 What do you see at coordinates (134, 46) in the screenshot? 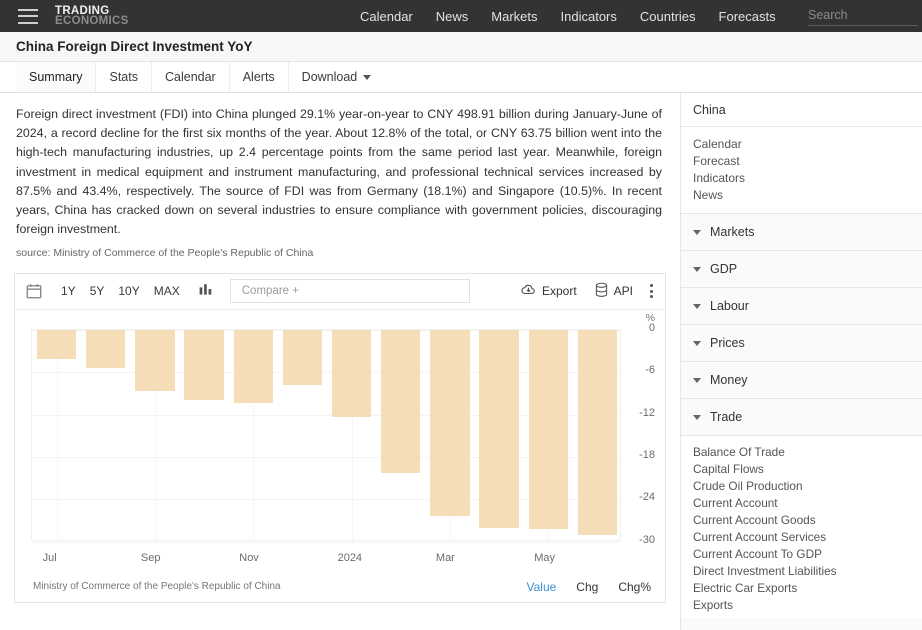
I see `page-title: China Foreign Direct Investment YoY` at bounding box center [134, 46].